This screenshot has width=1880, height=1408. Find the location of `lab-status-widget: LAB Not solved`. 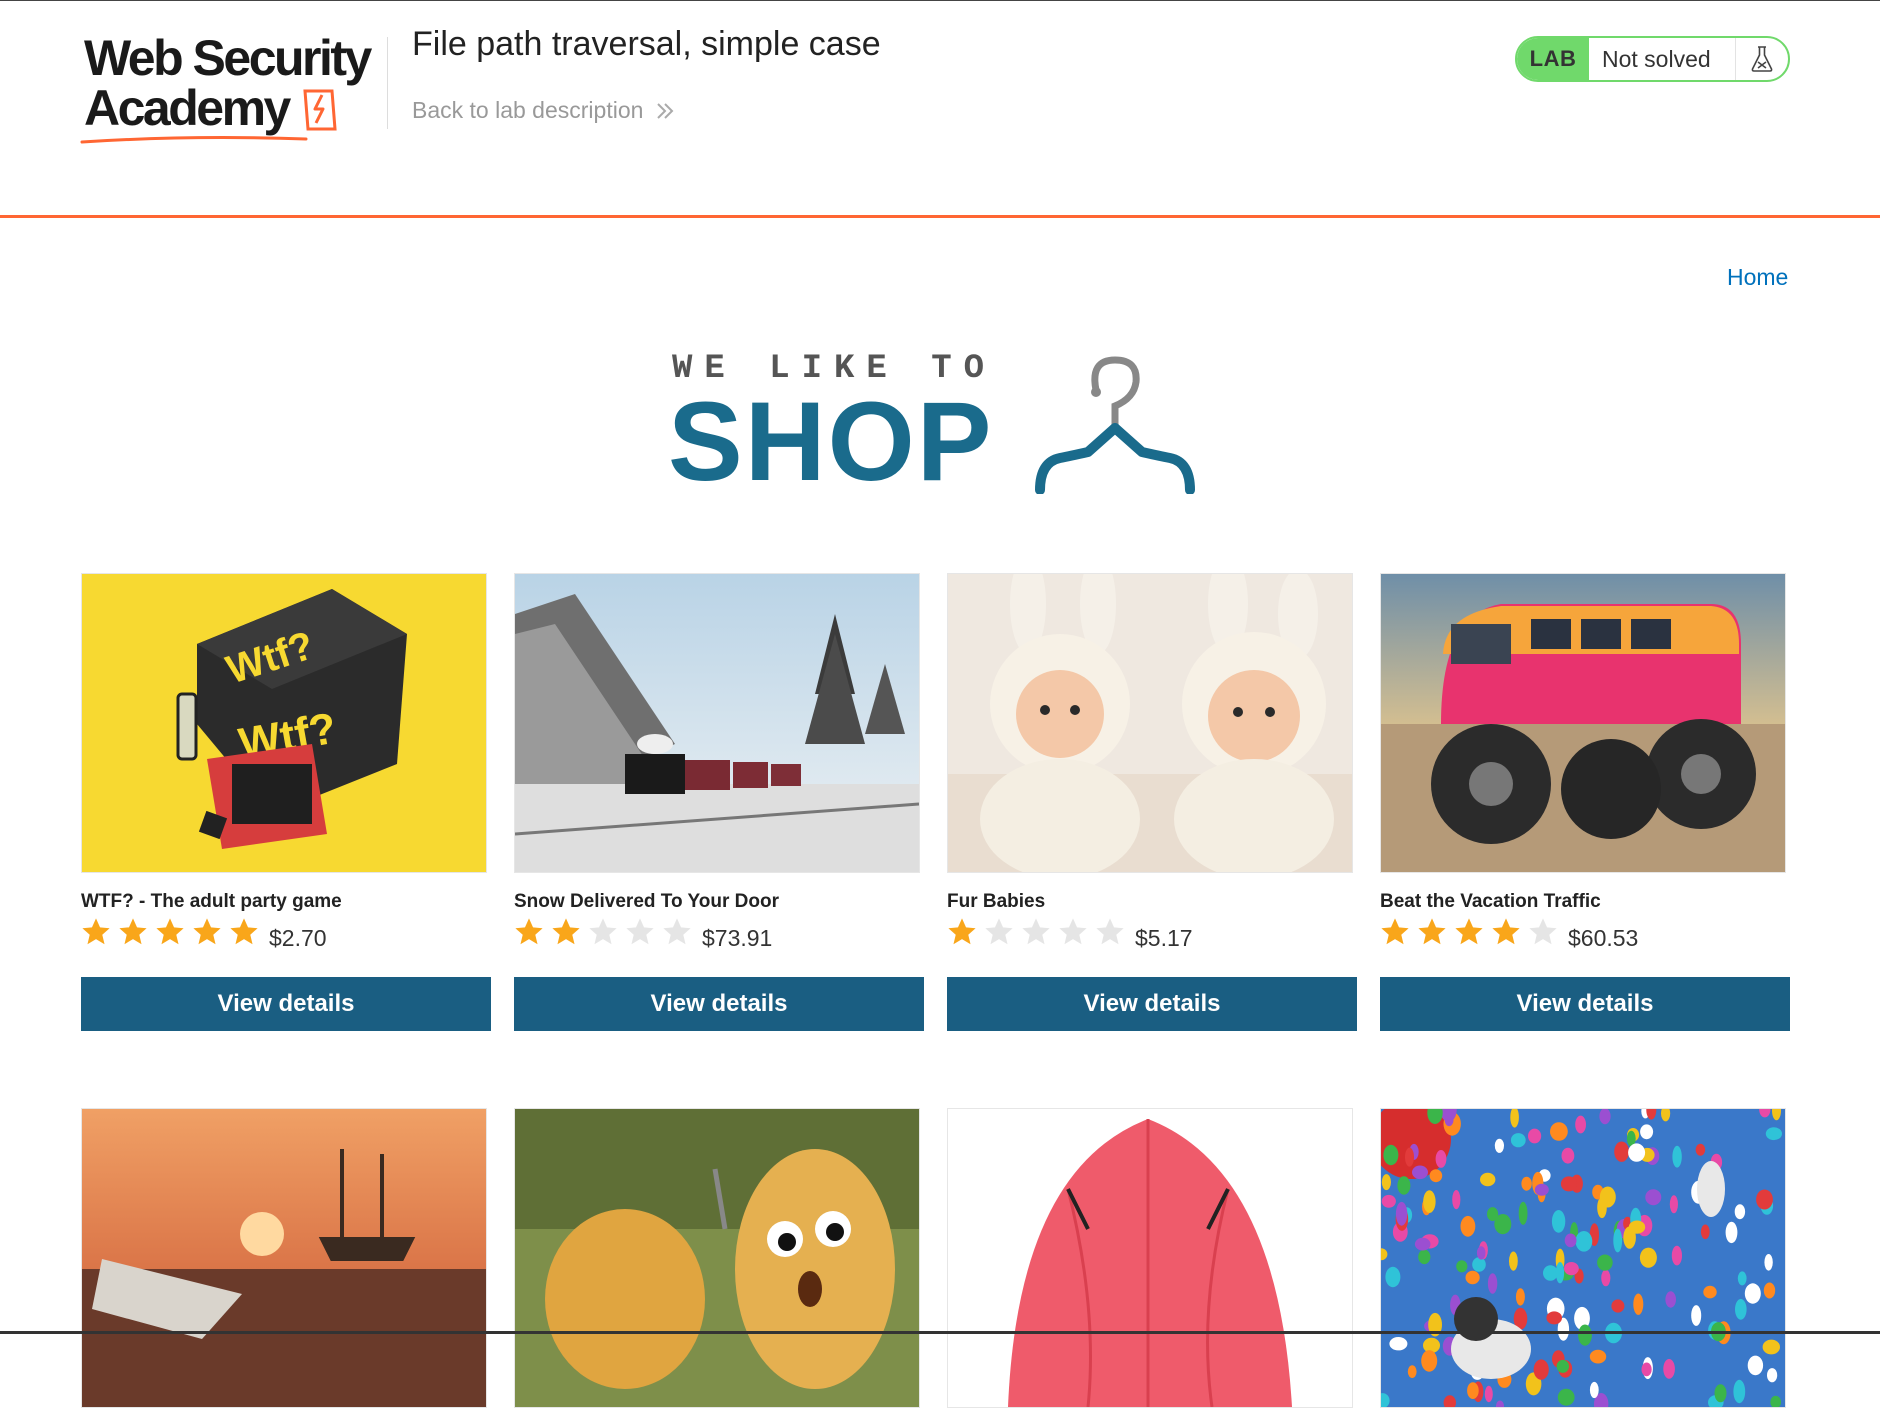

lab-status-widget: LAB Not solved is located at coordinates (1652, 59).